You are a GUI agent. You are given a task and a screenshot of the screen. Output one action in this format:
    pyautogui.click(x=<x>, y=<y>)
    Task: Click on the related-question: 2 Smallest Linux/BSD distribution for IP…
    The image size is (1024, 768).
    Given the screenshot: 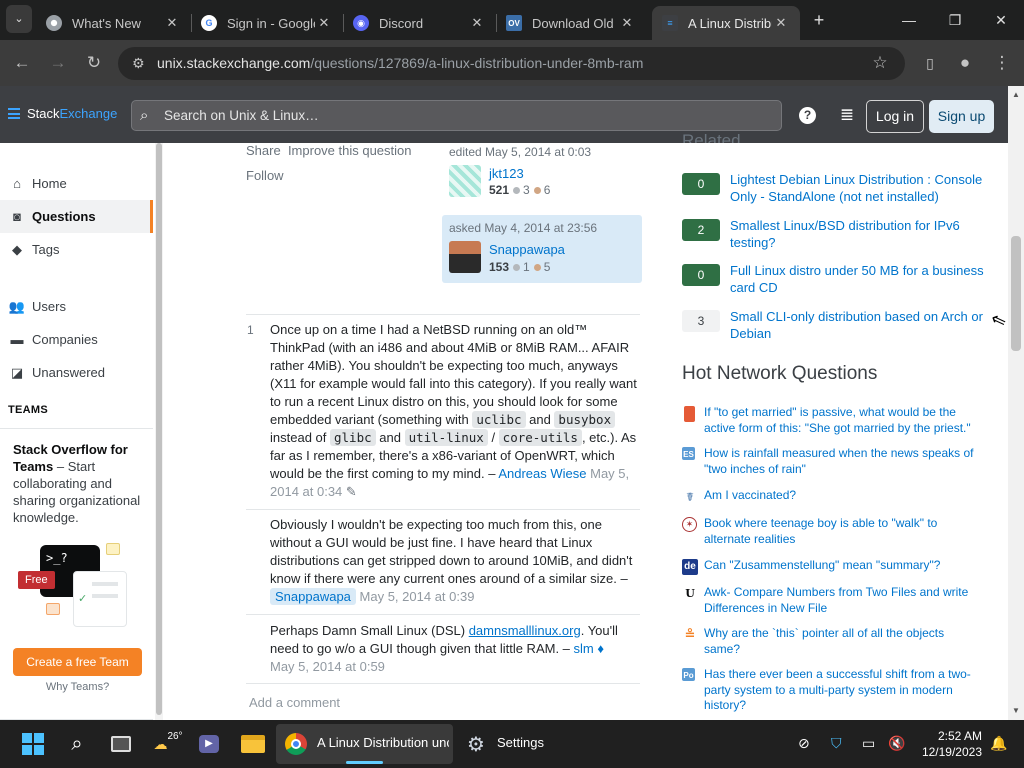 What is the action you would take?
    pyautogui.click(x=832, y=235)
    